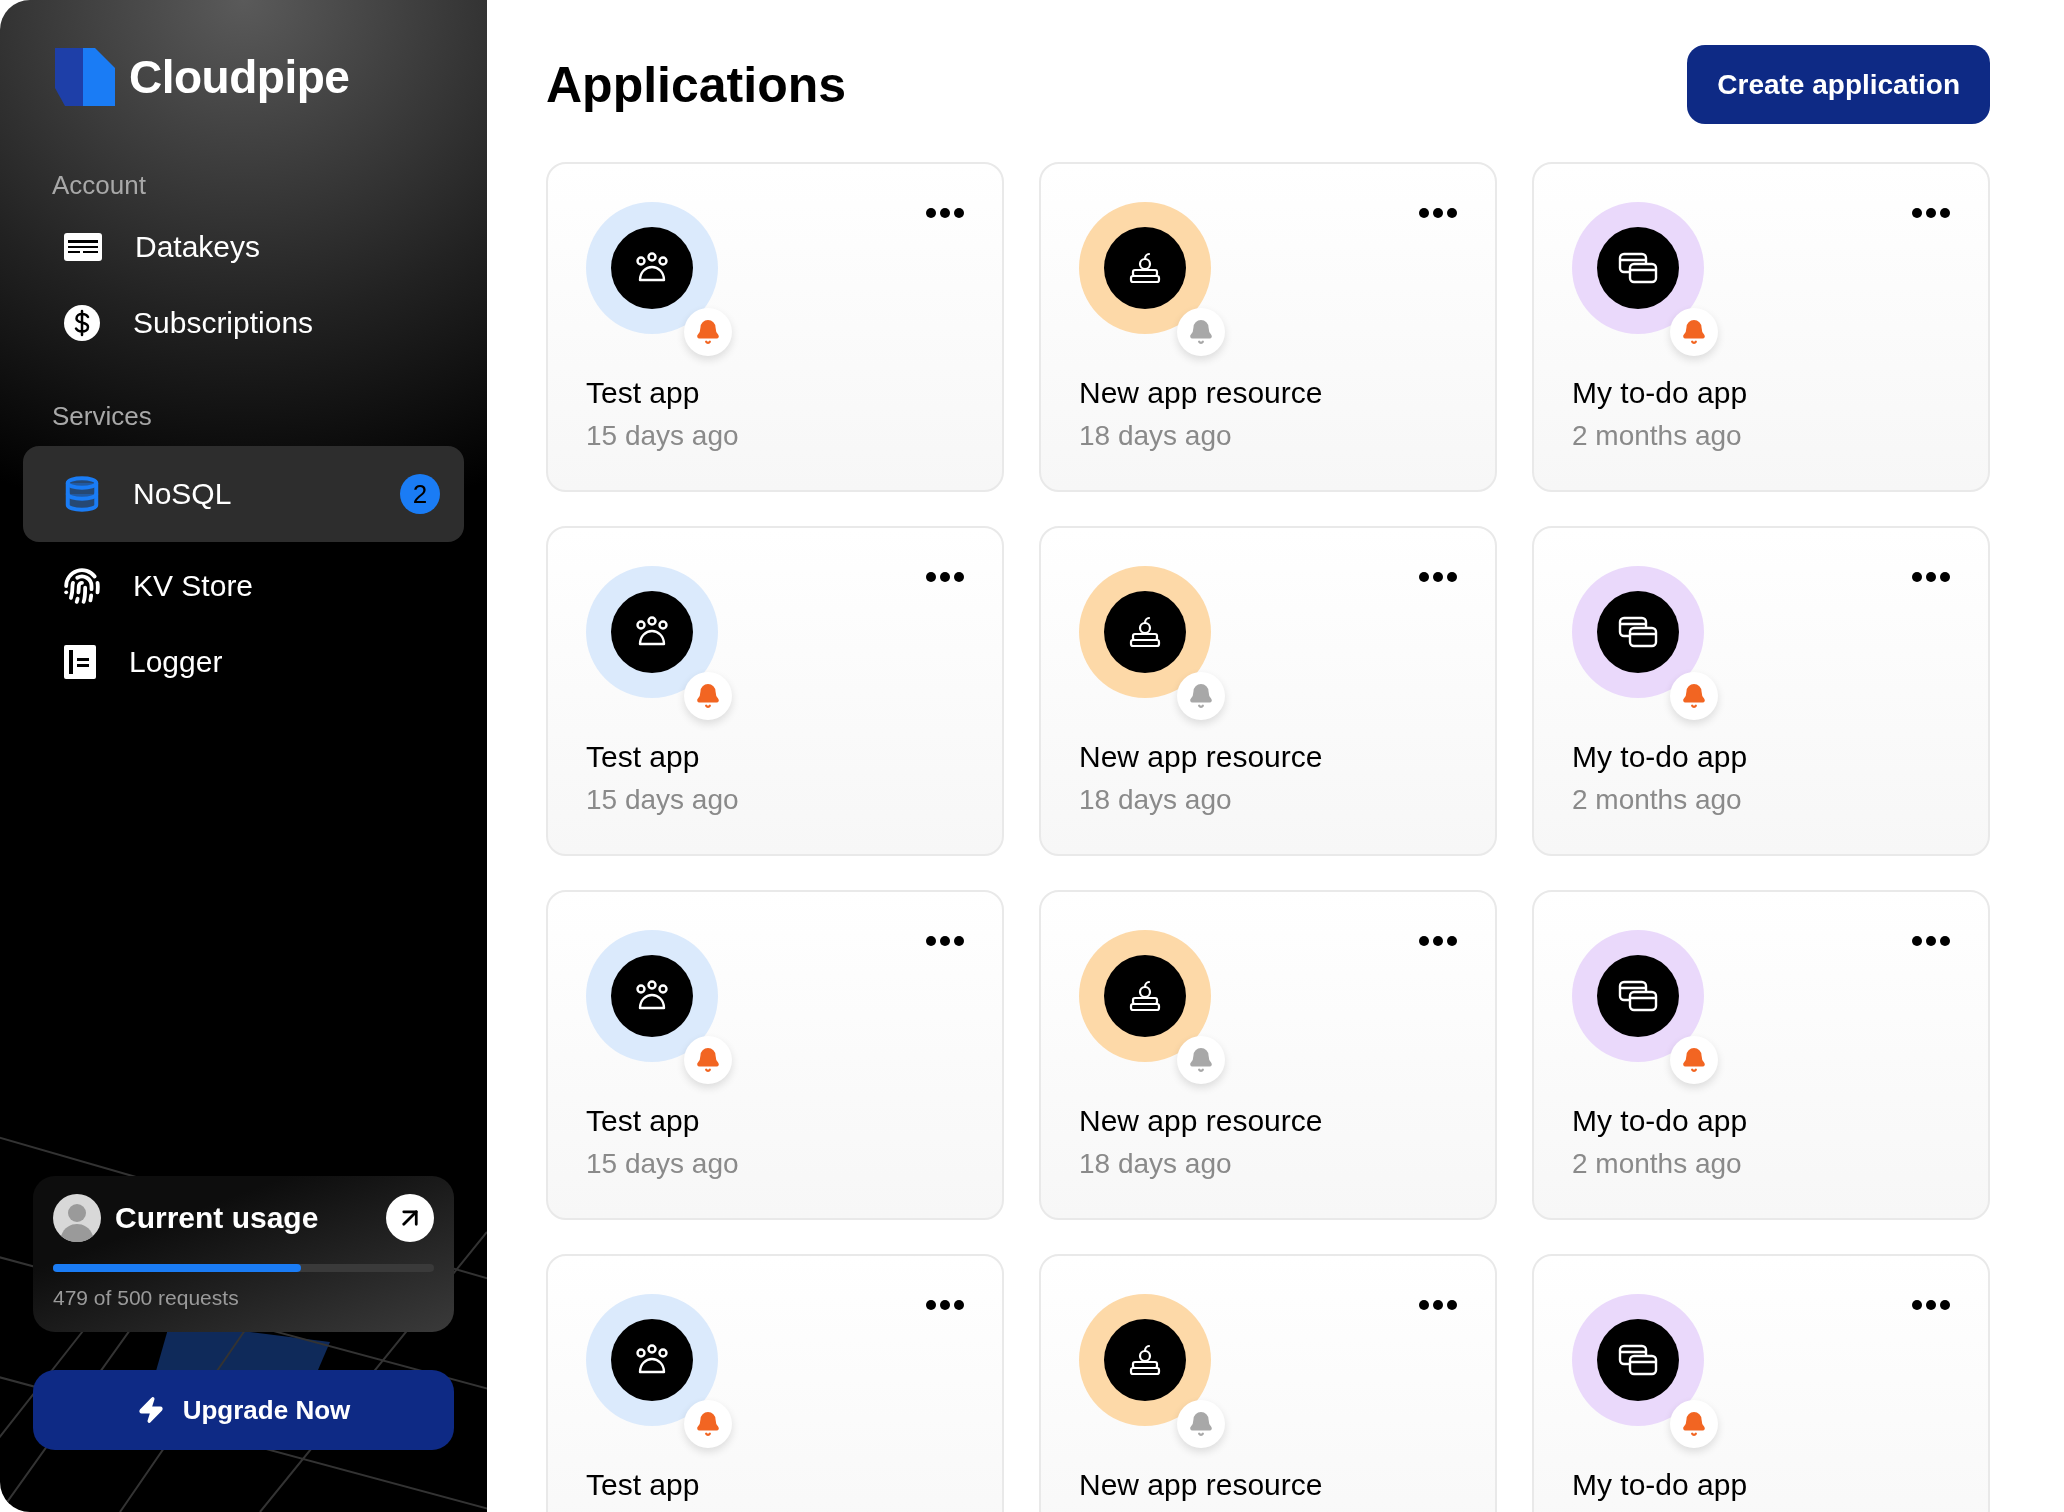 This screenshot has width=2064, height=1512. What do you see at coordinates (243, 247) in the screenshot?
I see `nav-item: Datakeys` at bounding box center [243, 247].